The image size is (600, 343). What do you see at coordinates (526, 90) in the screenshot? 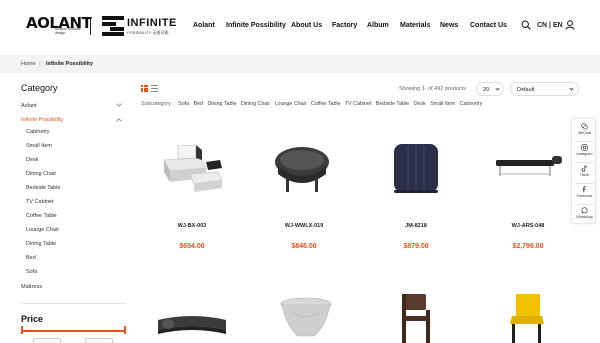
I see `sort-value: Default` at bounding box center [526, 90].